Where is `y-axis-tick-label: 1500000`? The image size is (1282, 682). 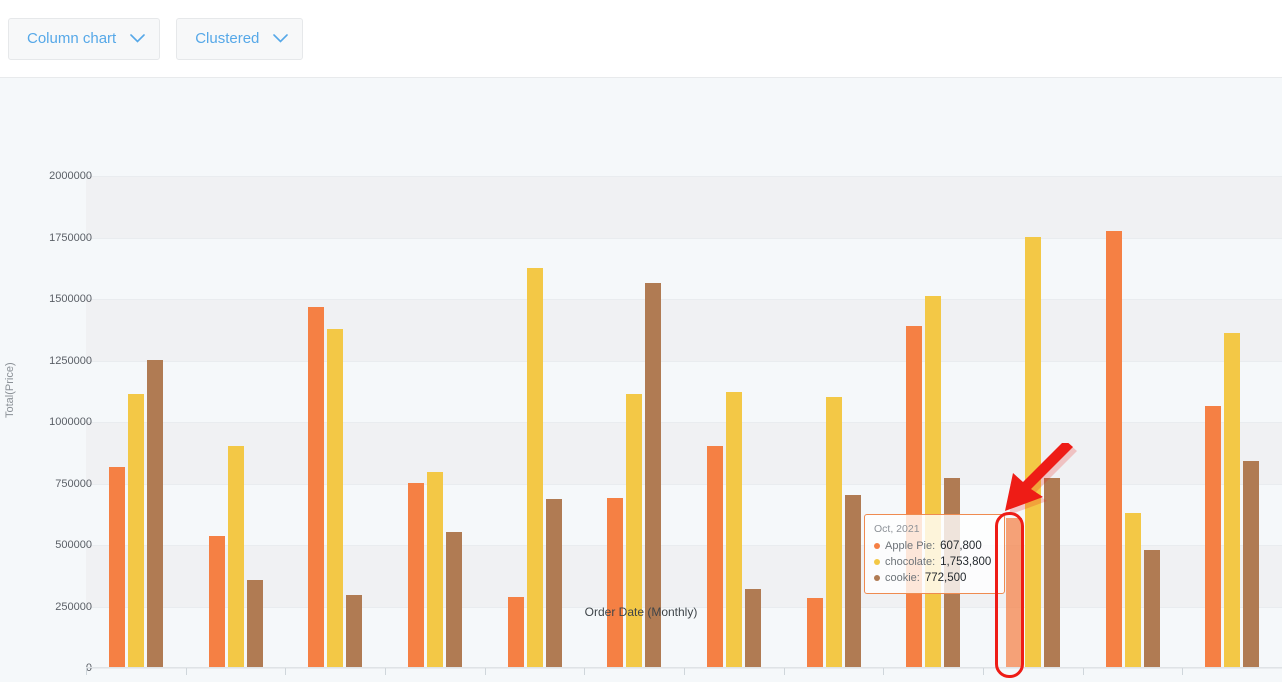 y-axis-tick-label: 1500000 is located at coordinates (70, 299).